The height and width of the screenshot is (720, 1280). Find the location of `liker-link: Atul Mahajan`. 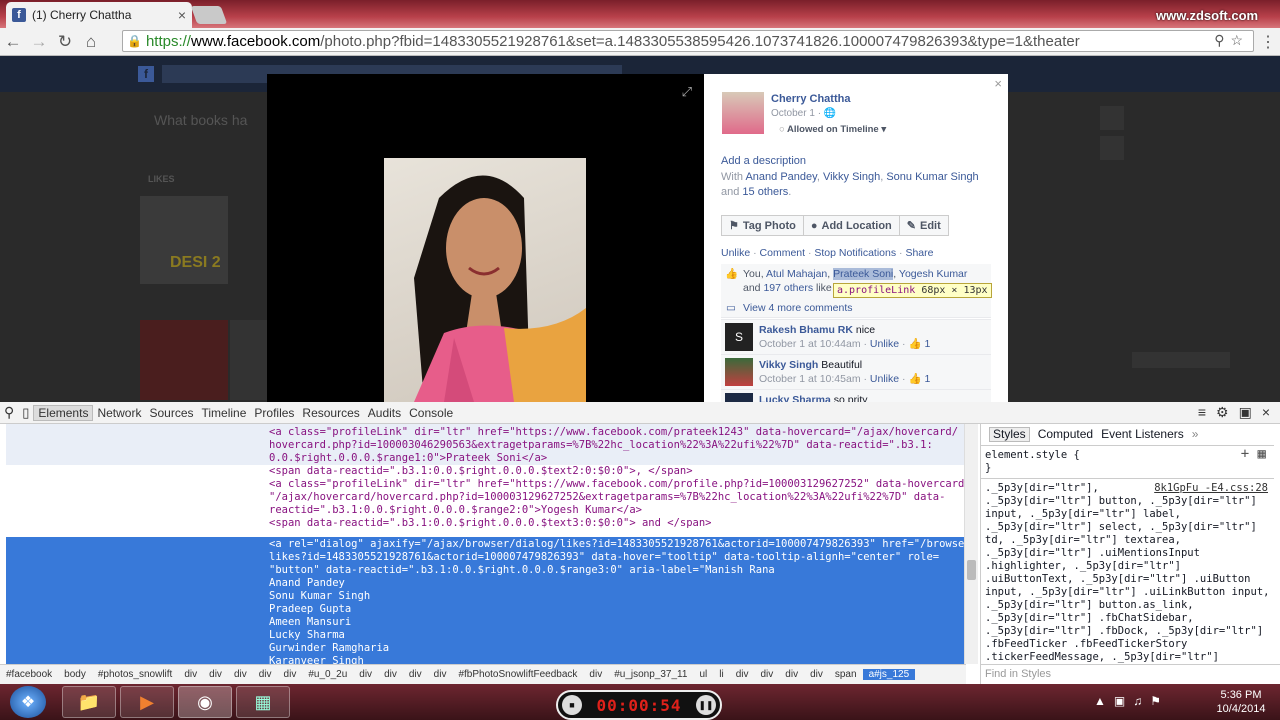

liker-link: Atul Mahajan is located at coordinates (796, 274).